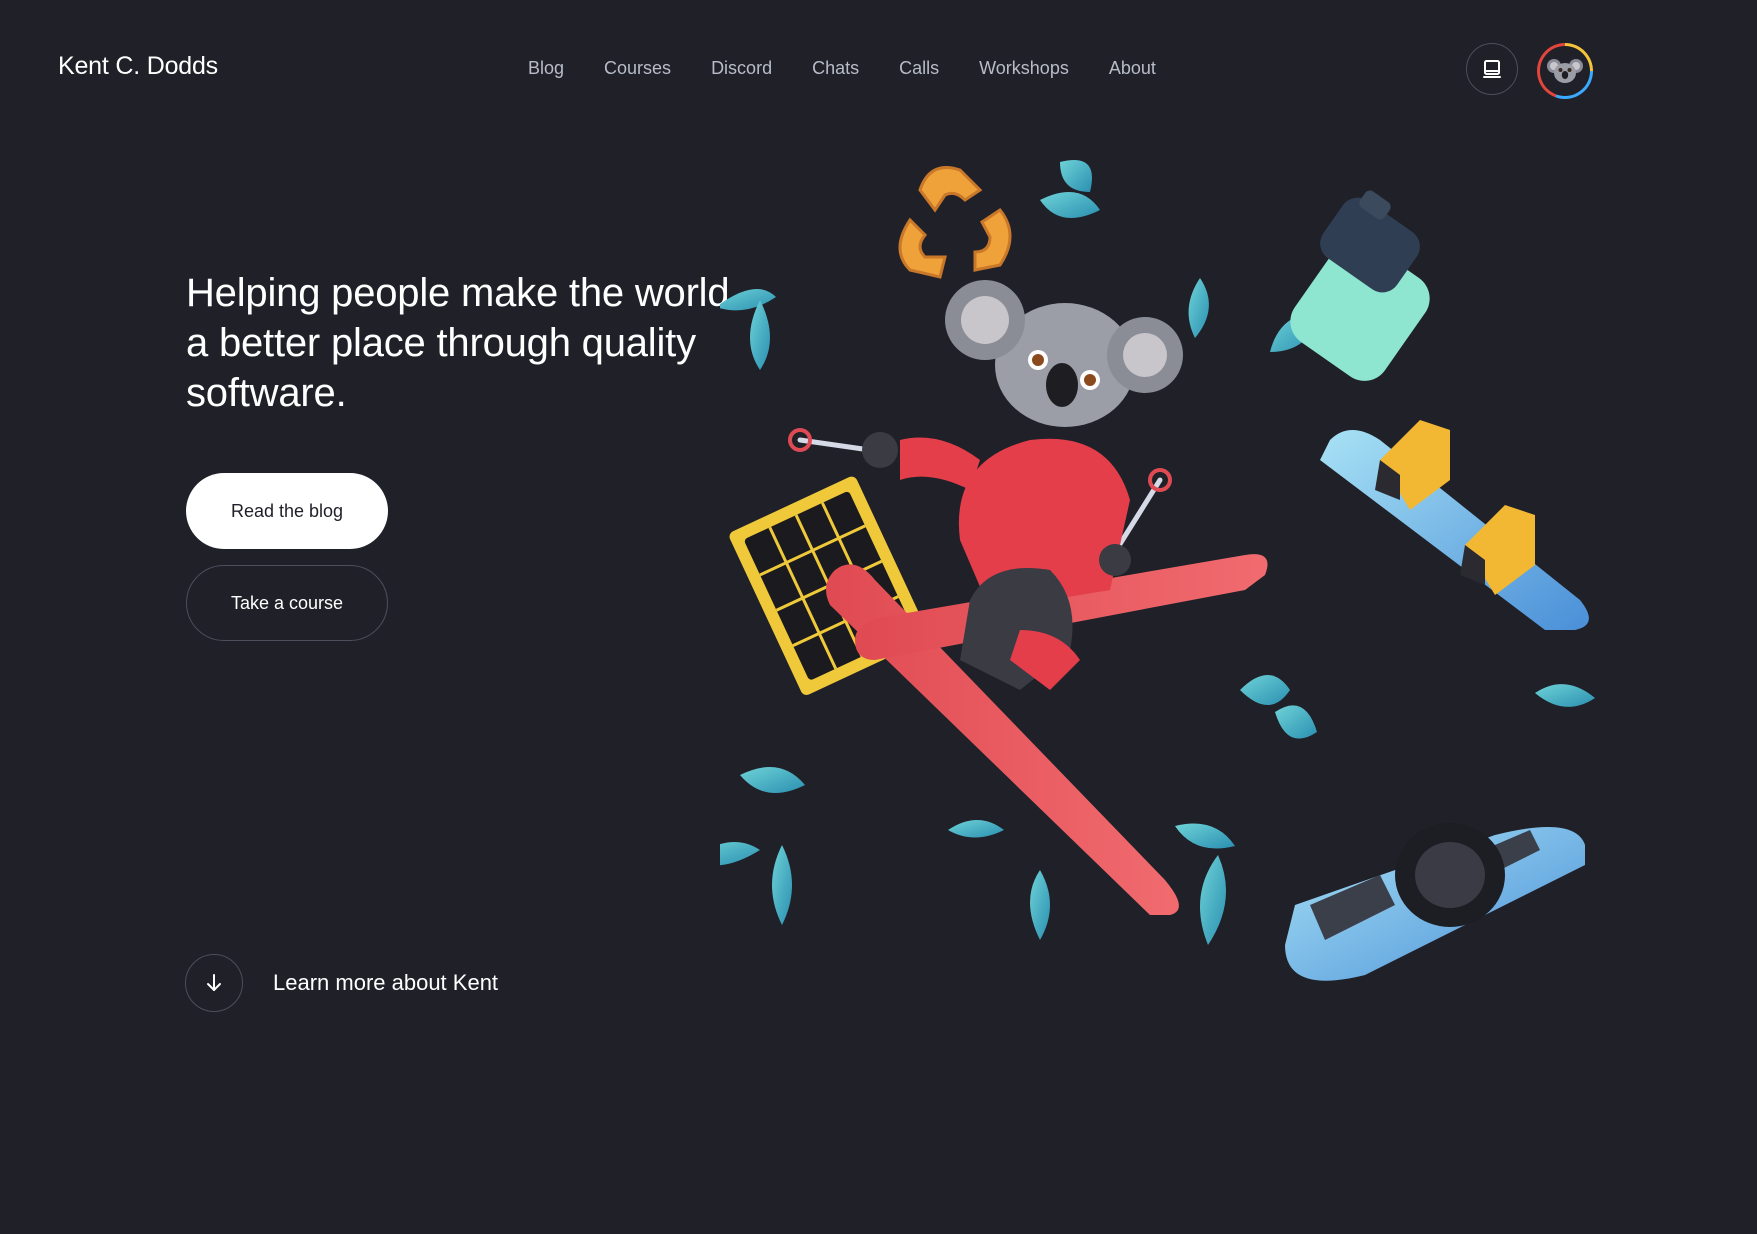 This screenshot has height=1234, width=1757. What do you see at coordinates (955, 222) in the screenshot?
I see `recycle-icon` at bounding box center [955, 222].